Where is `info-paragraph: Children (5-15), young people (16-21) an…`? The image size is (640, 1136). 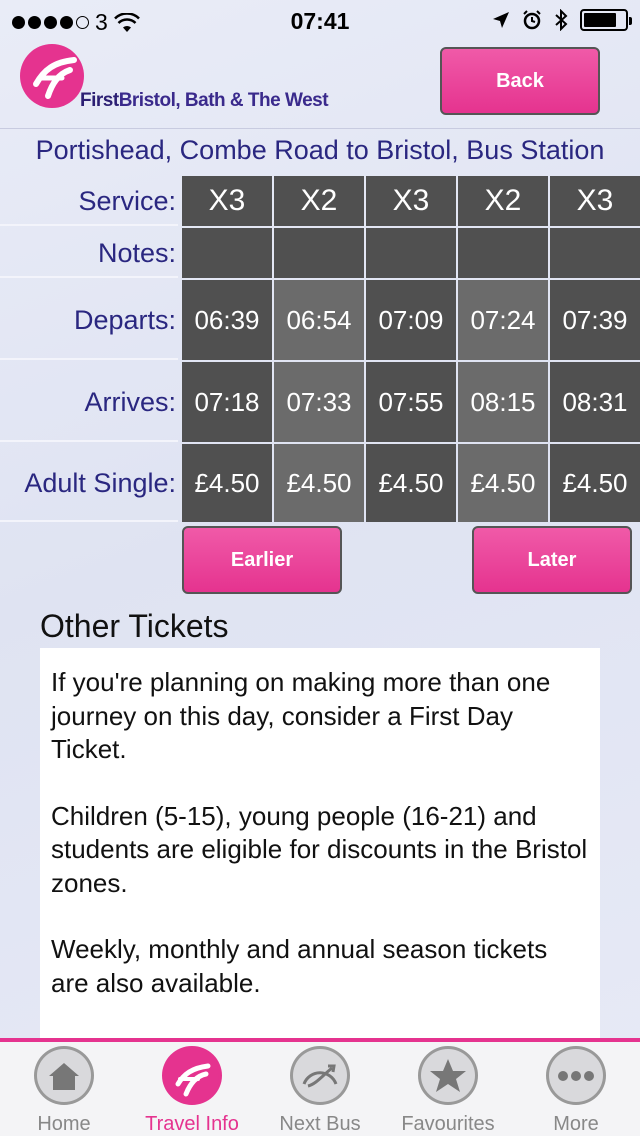
info-paragraph: Children (5-15), young people (16-21) an… is located at coordinates (319, 849).